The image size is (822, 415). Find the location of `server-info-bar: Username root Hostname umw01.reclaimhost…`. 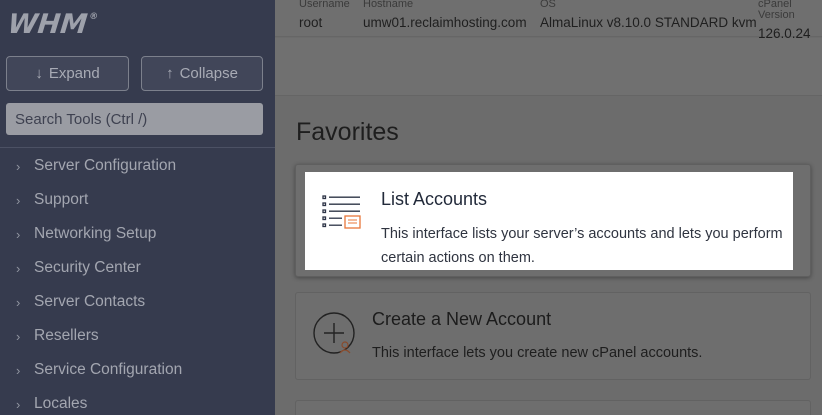

server-info-bar: Username root Hostname umw01.reclaimhost… is located at coordinates (548, 20).